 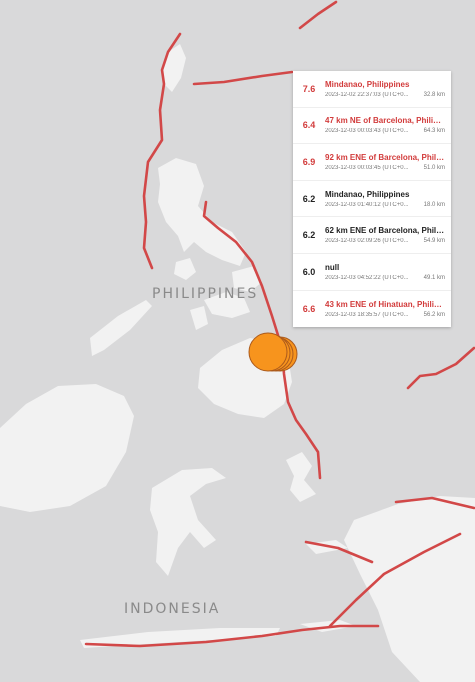 I want to click on earthquake-place: 47 km NE of Barcelona, Philippines, so click(x=385, y=121).